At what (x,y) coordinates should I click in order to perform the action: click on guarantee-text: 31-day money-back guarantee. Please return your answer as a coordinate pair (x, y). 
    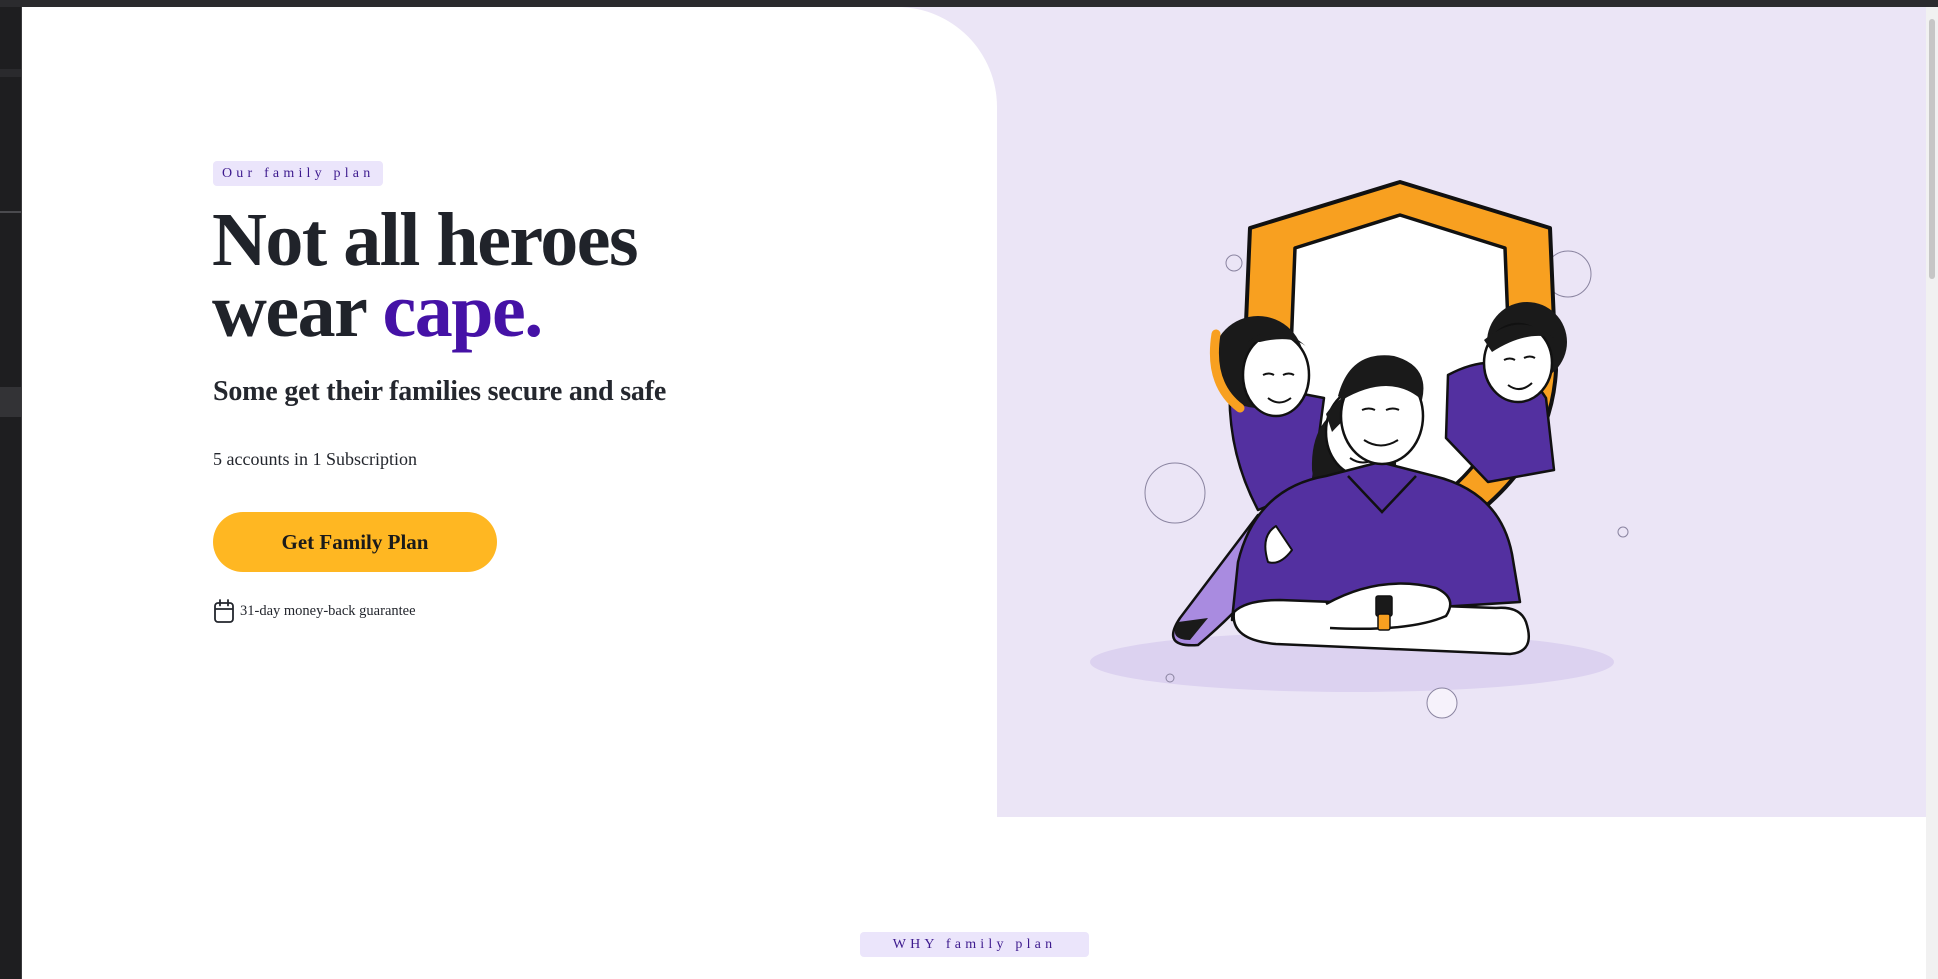
    Looking at the image, I should click on (328, 610).